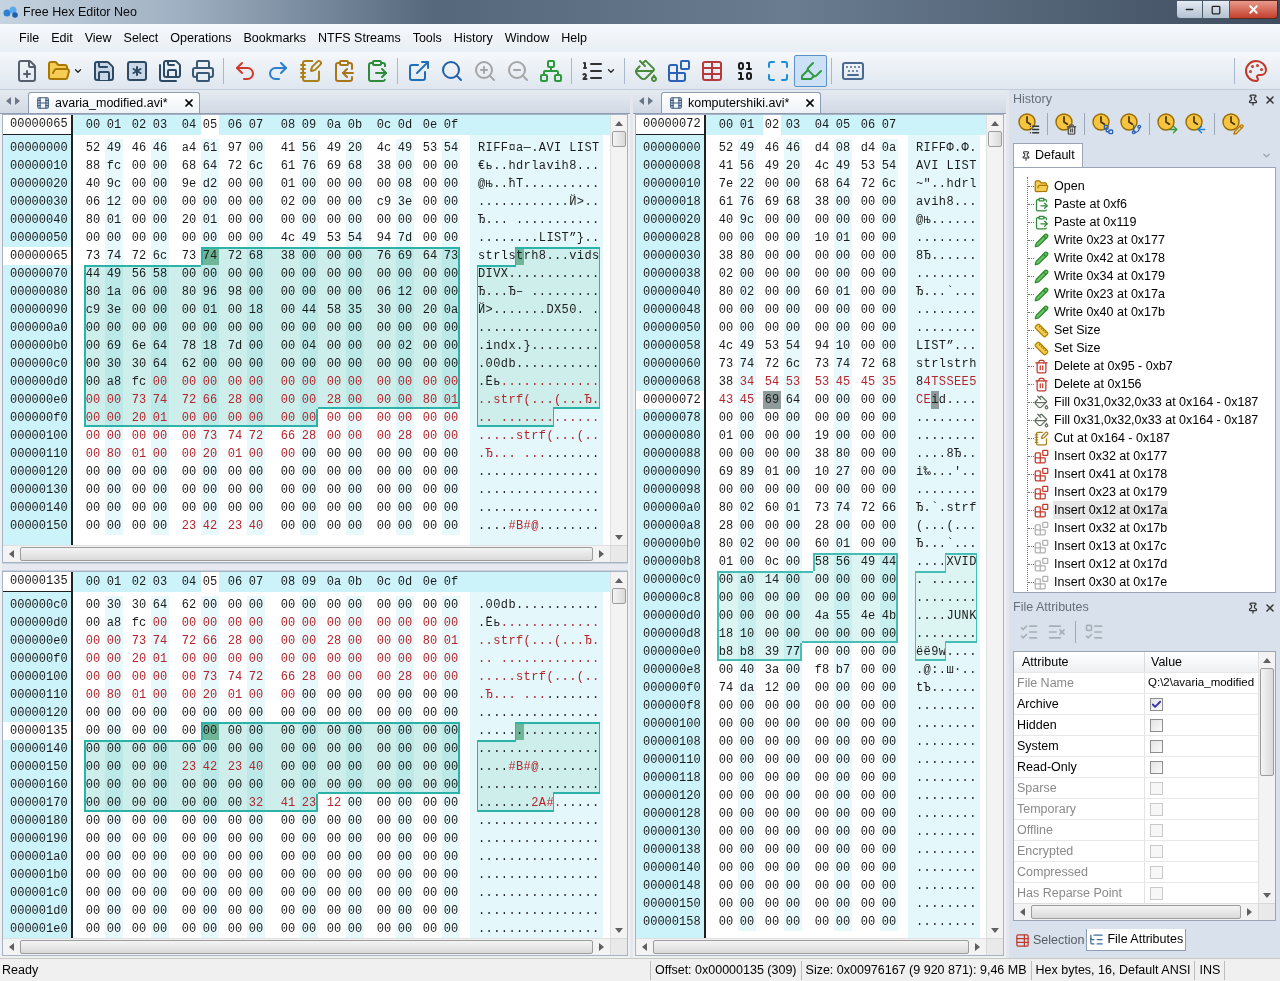  Describe the element at coordinates (1110, 546) in the screenshot. I see `edit-step: Insert 0x13 at 0x17c` at that location.